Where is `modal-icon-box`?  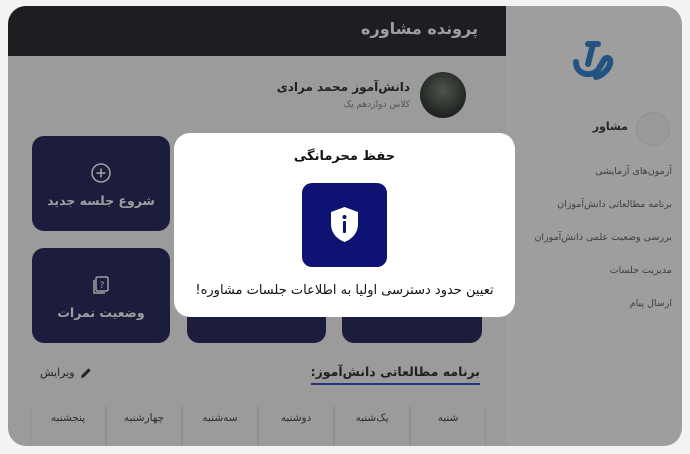
modal-icon-box is located at coordinates (344, 225).